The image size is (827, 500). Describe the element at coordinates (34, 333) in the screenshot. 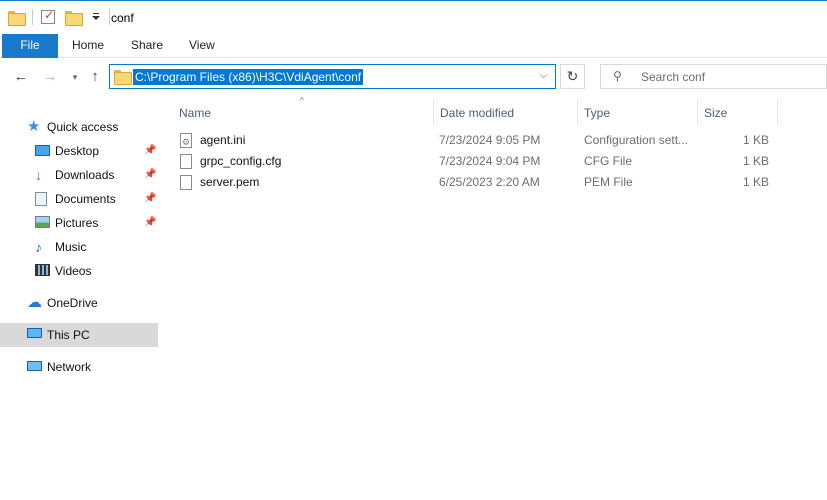

I see `computer-icon` at that location.